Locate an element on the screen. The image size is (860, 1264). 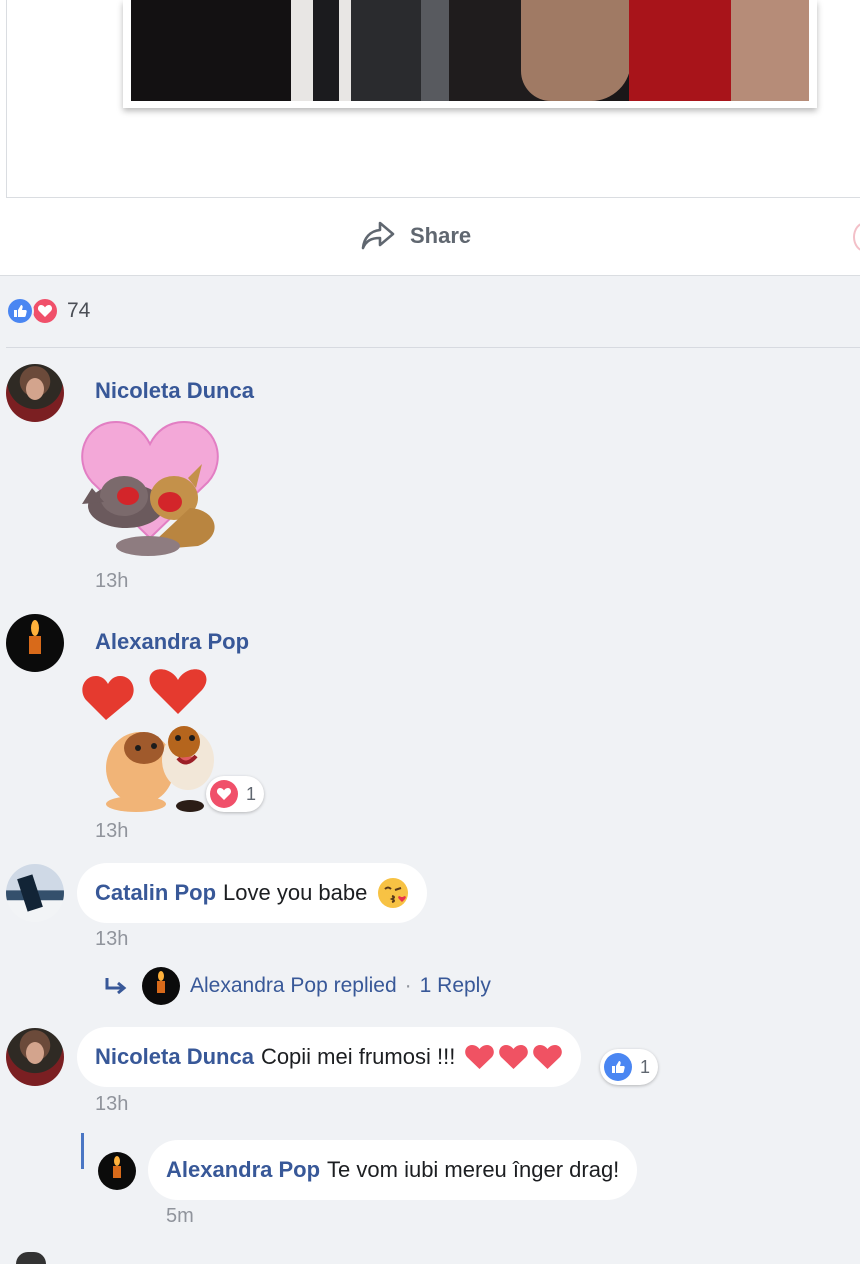
comment-text: Copii mei frumosi !!! is located at coordinates (358, 1056).